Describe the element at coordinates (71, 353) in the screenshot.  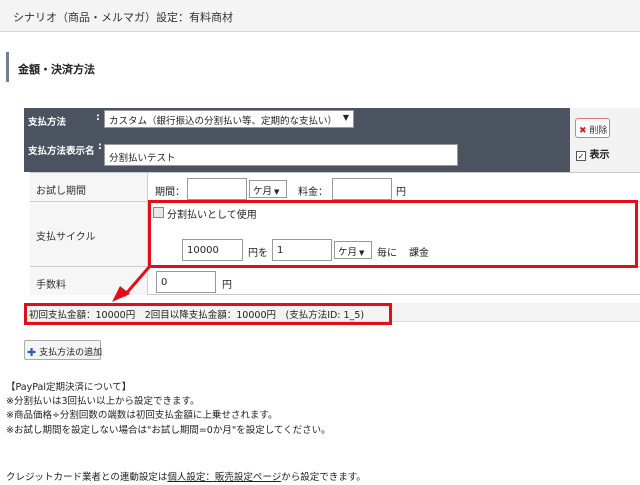
I see `add-payment-method-label: 支払方法の追加` at that location.